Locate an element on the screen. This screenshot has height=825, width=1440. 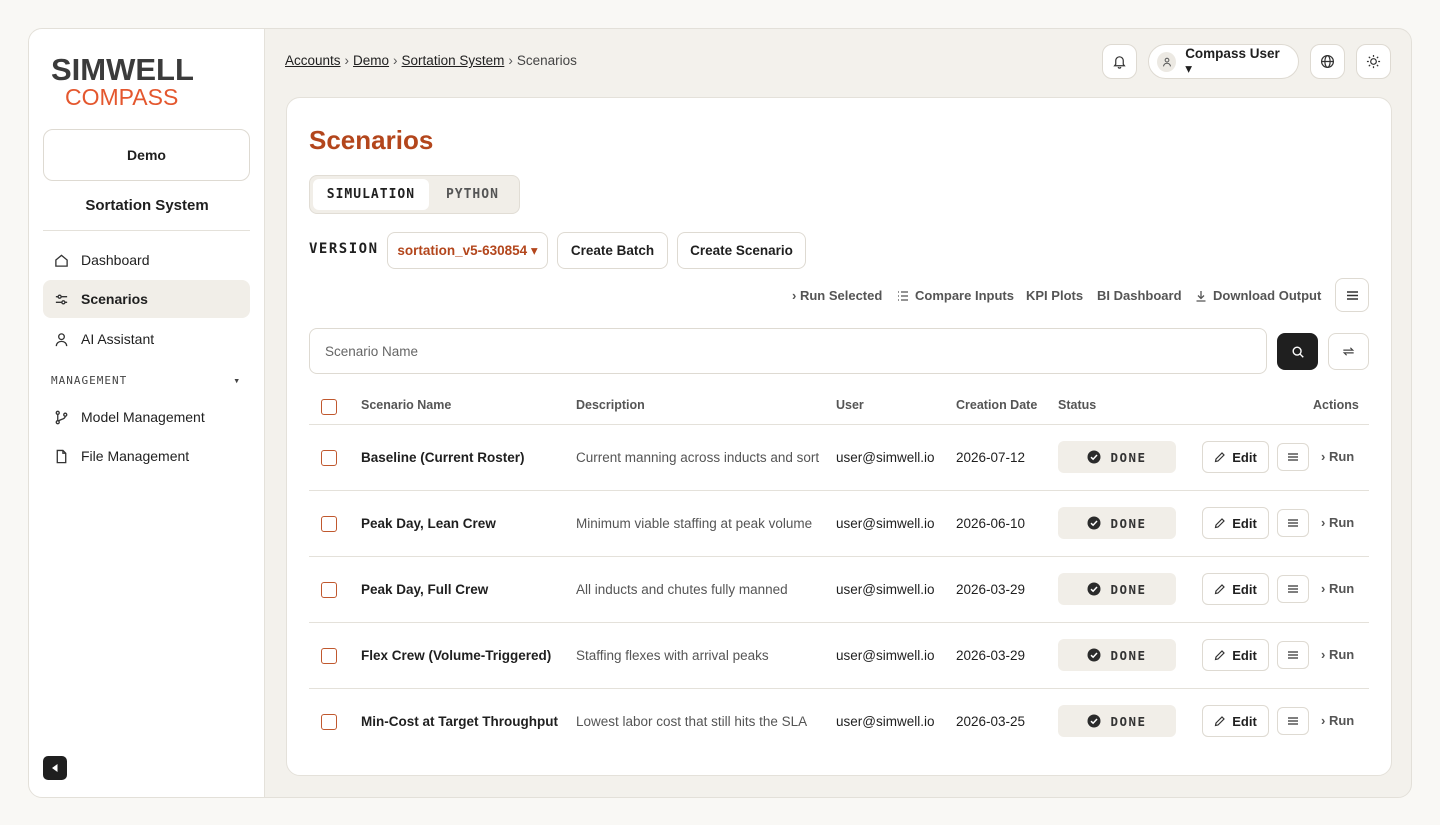
scenario-description: Minimum viable staffing at peak volume is located at coordinates (694, 523).